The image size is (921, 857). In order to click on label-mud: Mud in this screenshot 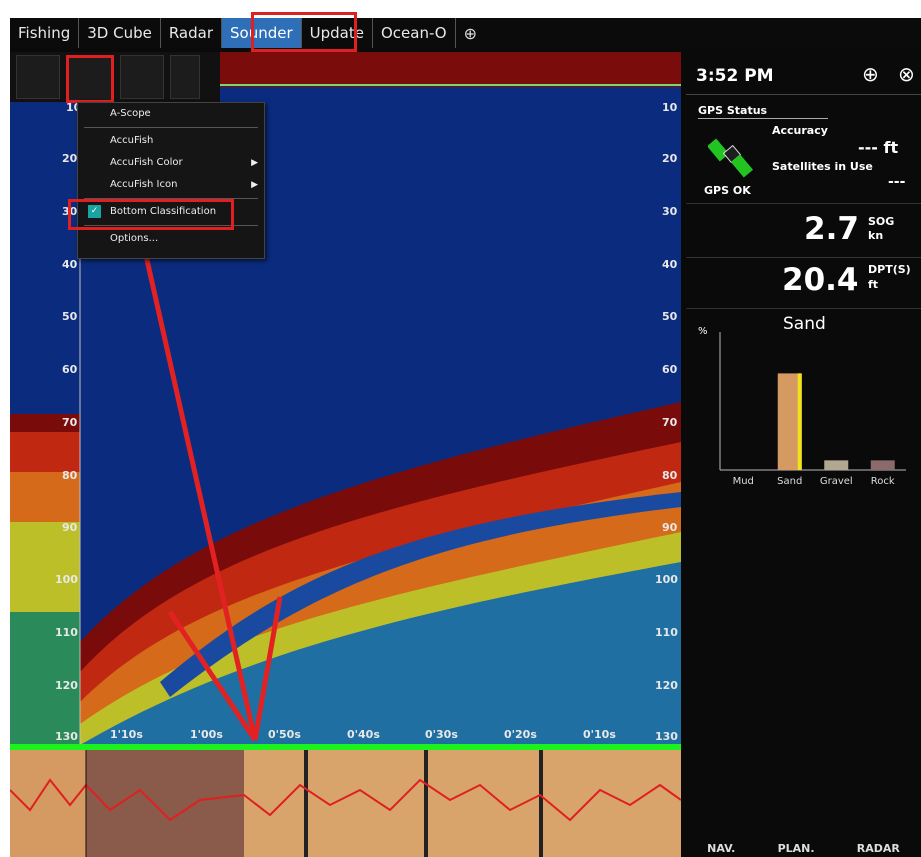, I will do `click(743, 481)`.